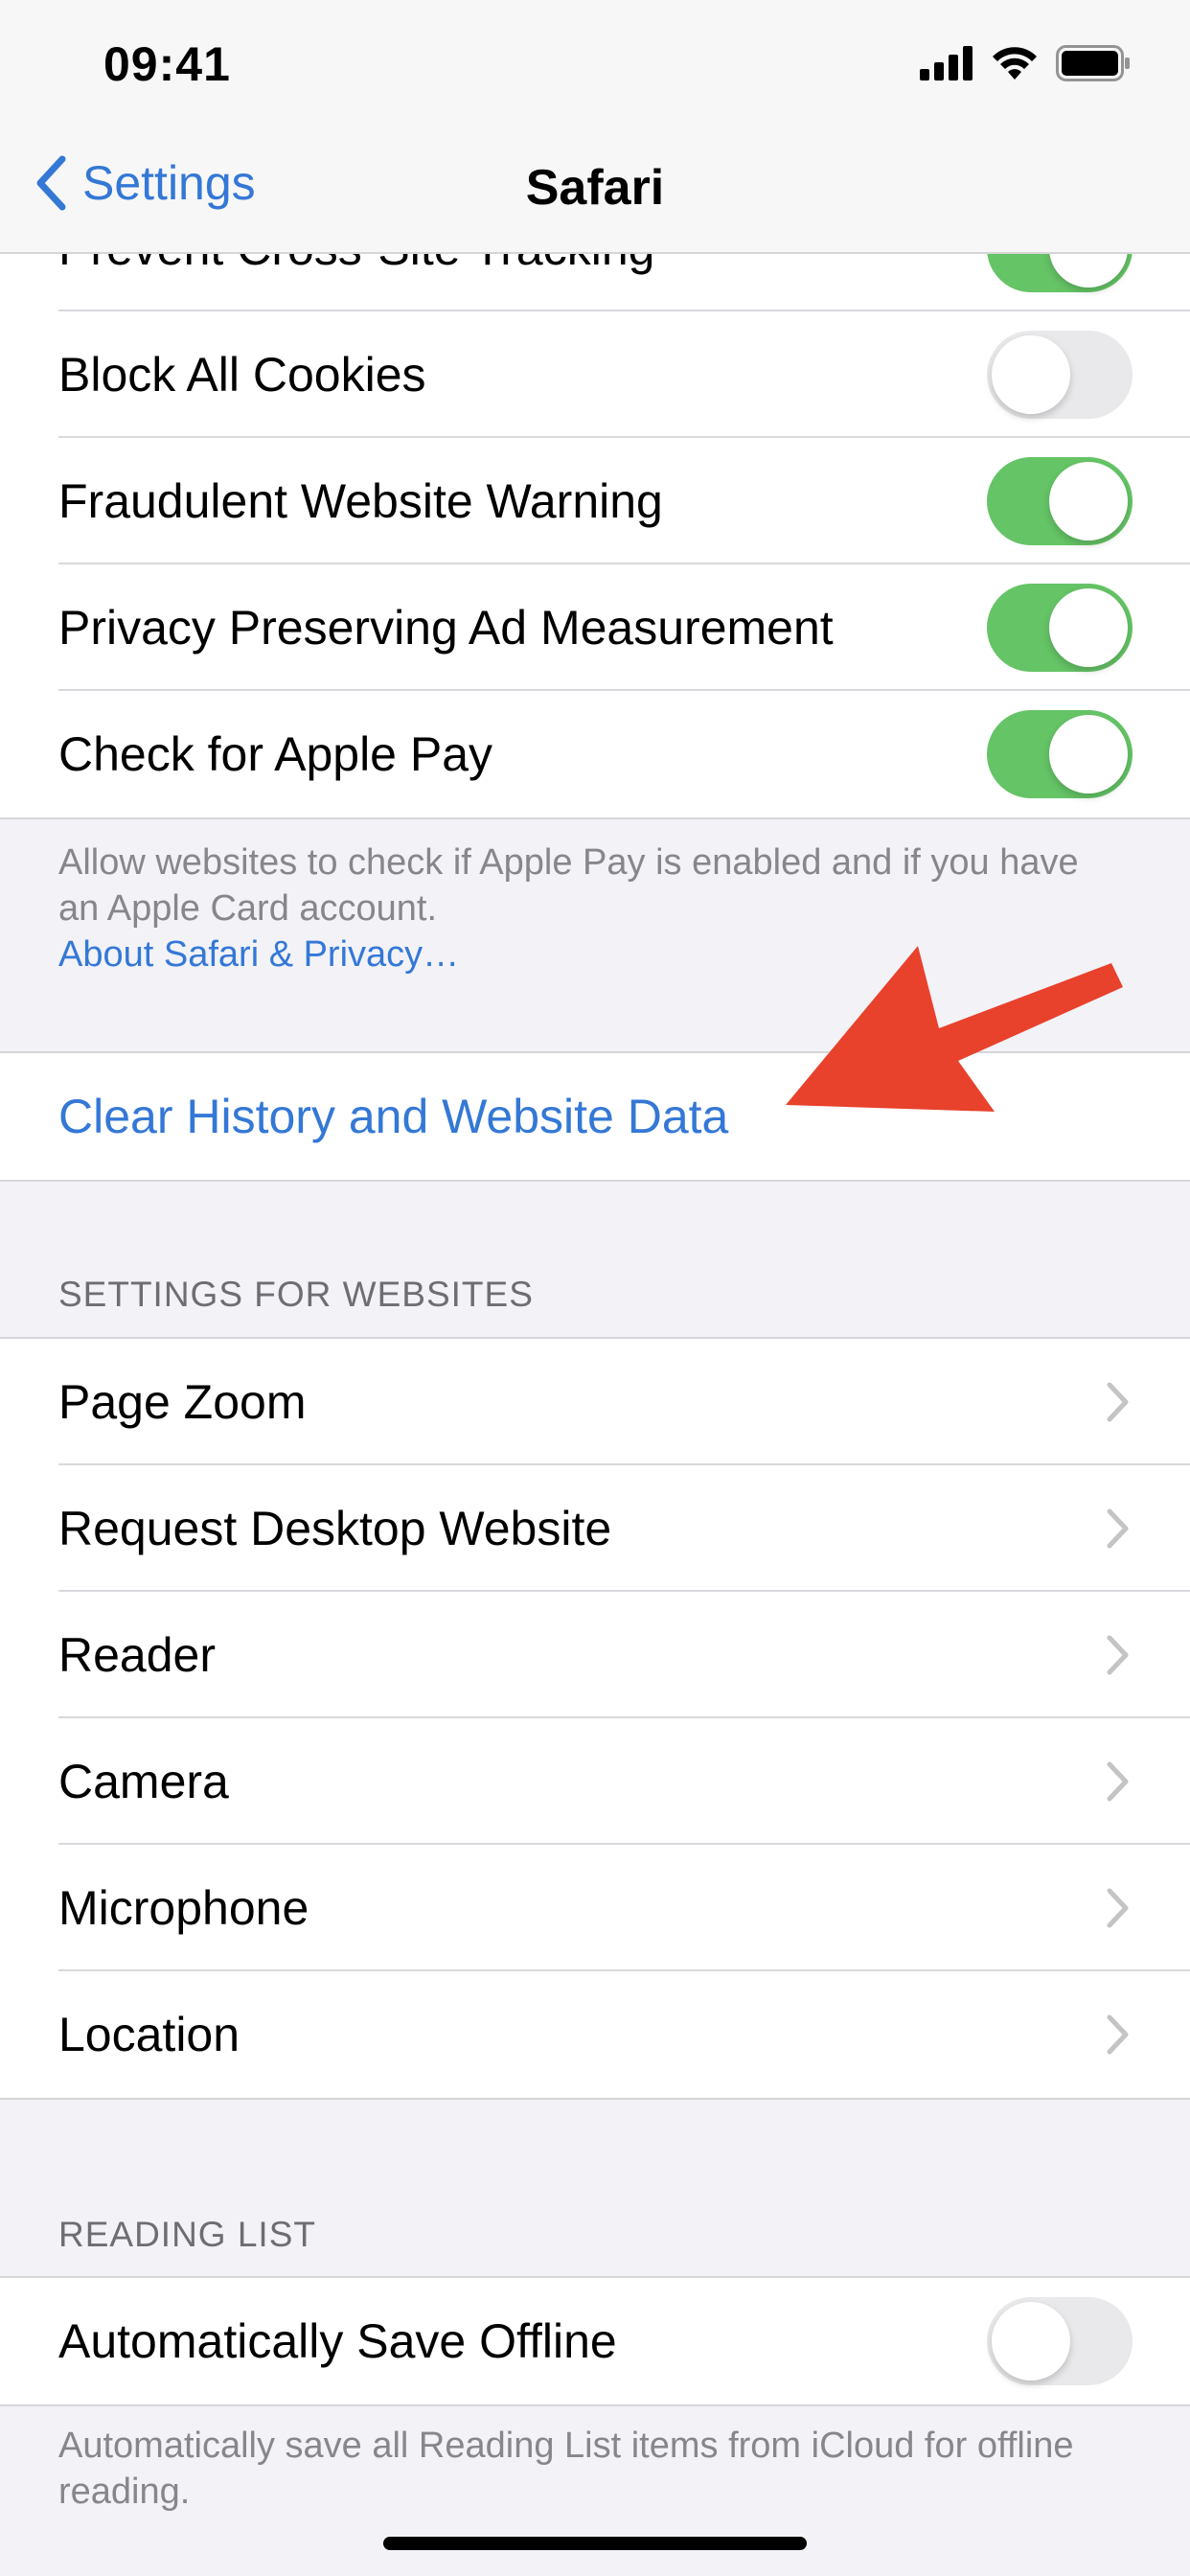  What do you see at coordinates (595, 374) in the screenshot?
I see `settings-row-block-all-cookies: Block All Cookies` at bounding box center [595, 374].